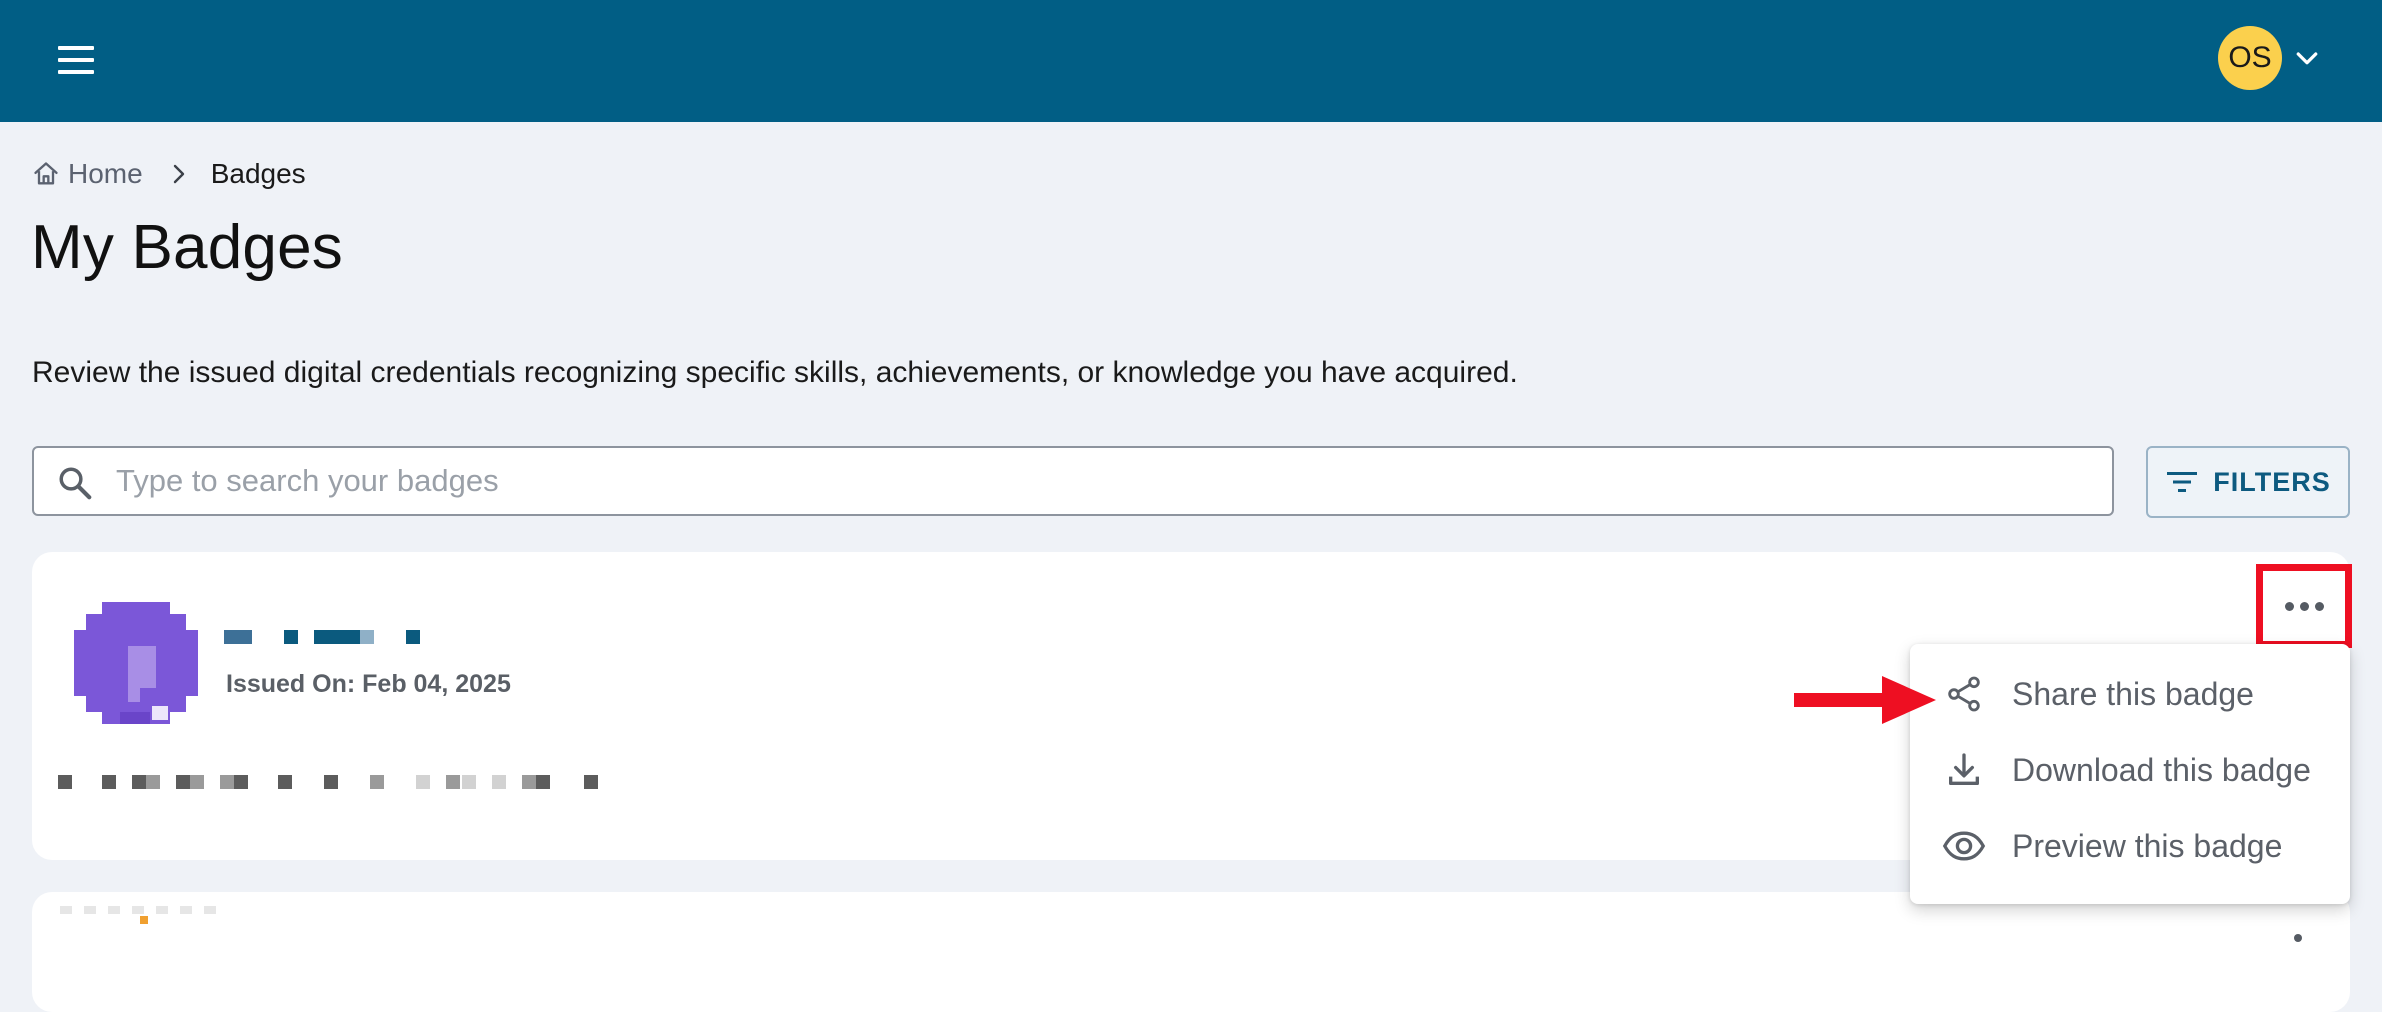 The image size is (2382, 1012). I want to click on menu-item-label: Download this badge, so click(2161, 769).